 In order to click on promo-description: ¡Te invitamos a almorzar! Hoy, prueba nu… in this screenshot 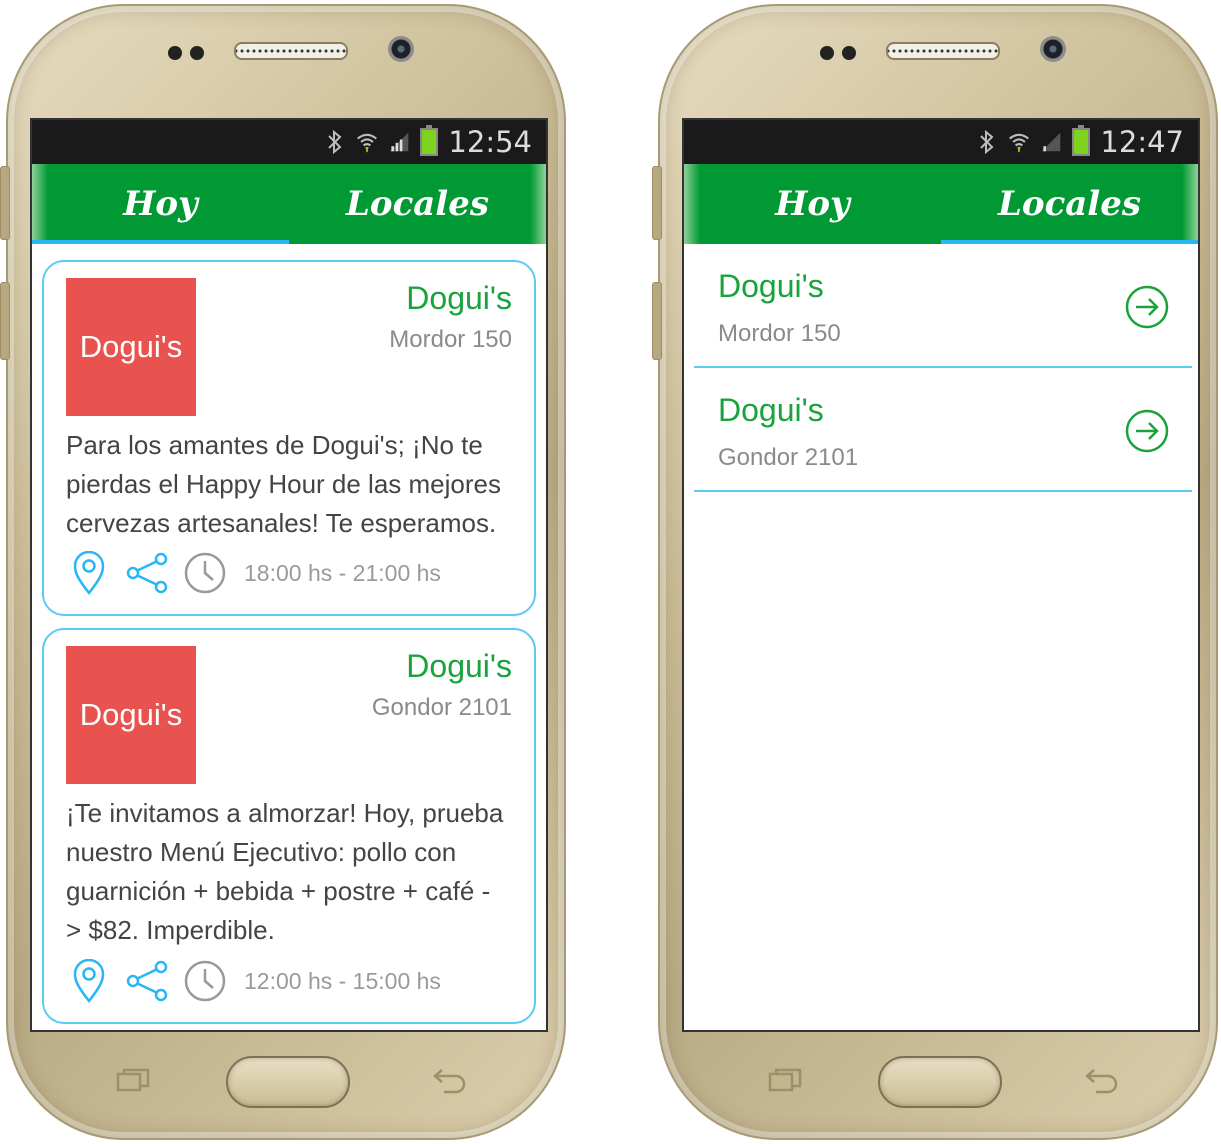, I will do `click(285, 871)`.